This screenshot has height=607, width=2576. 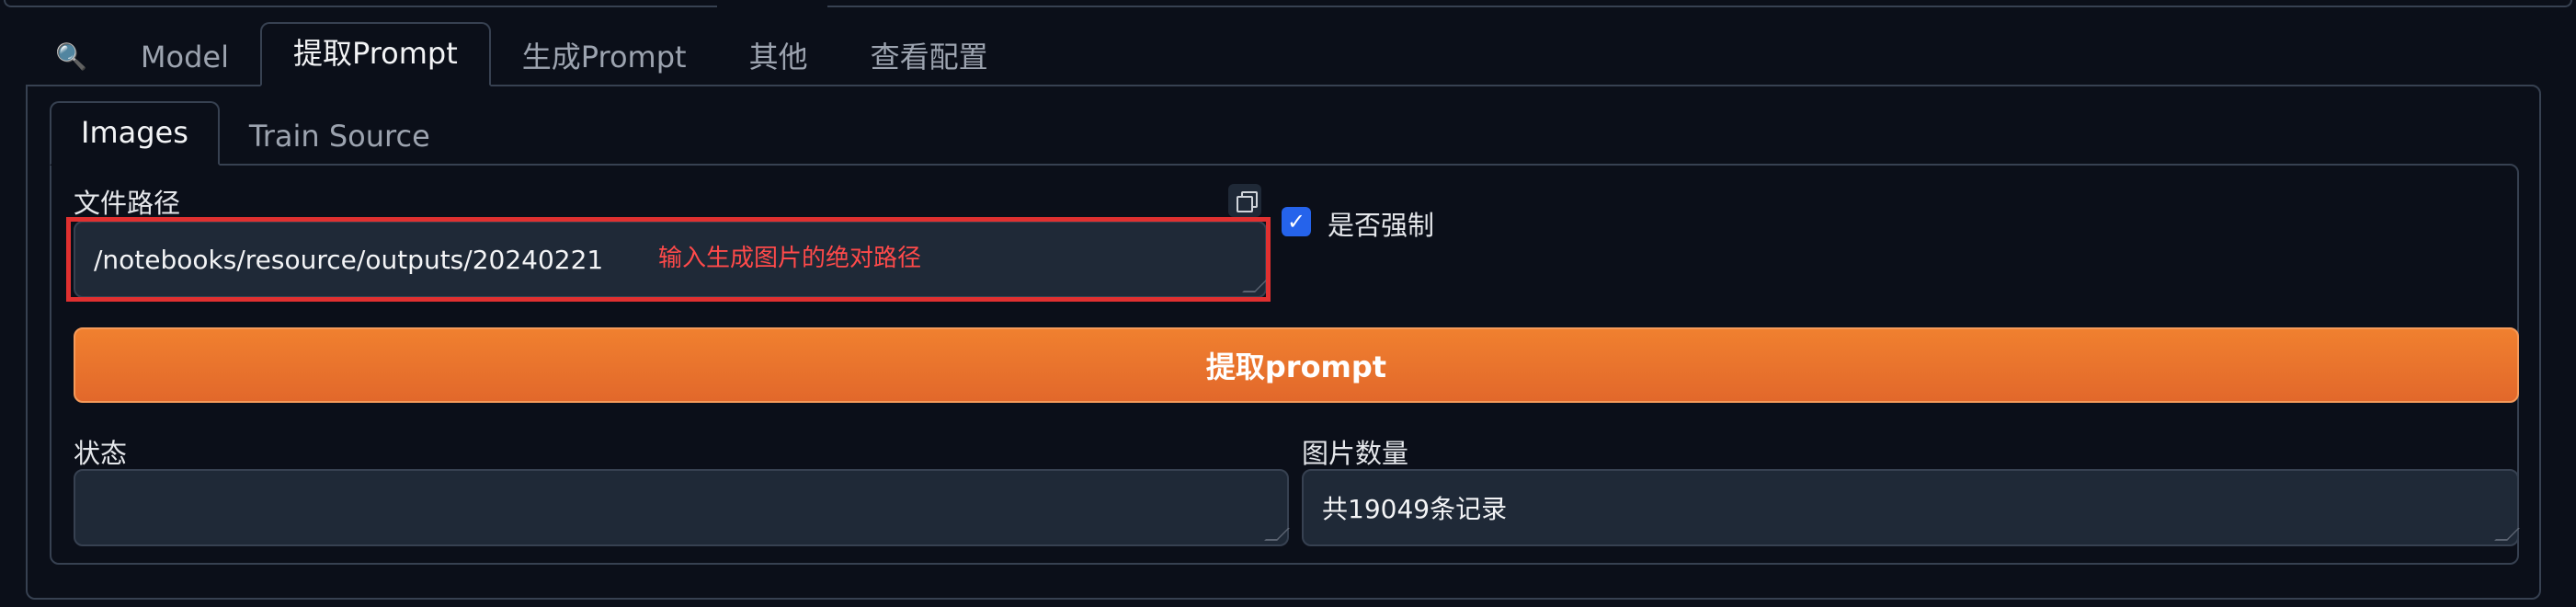 What do you see at coordinates (790, 258) in the screenshot?
I see `file-path-annotation: 输入生成图片的绝对路径` at bounding box center [790, 258].